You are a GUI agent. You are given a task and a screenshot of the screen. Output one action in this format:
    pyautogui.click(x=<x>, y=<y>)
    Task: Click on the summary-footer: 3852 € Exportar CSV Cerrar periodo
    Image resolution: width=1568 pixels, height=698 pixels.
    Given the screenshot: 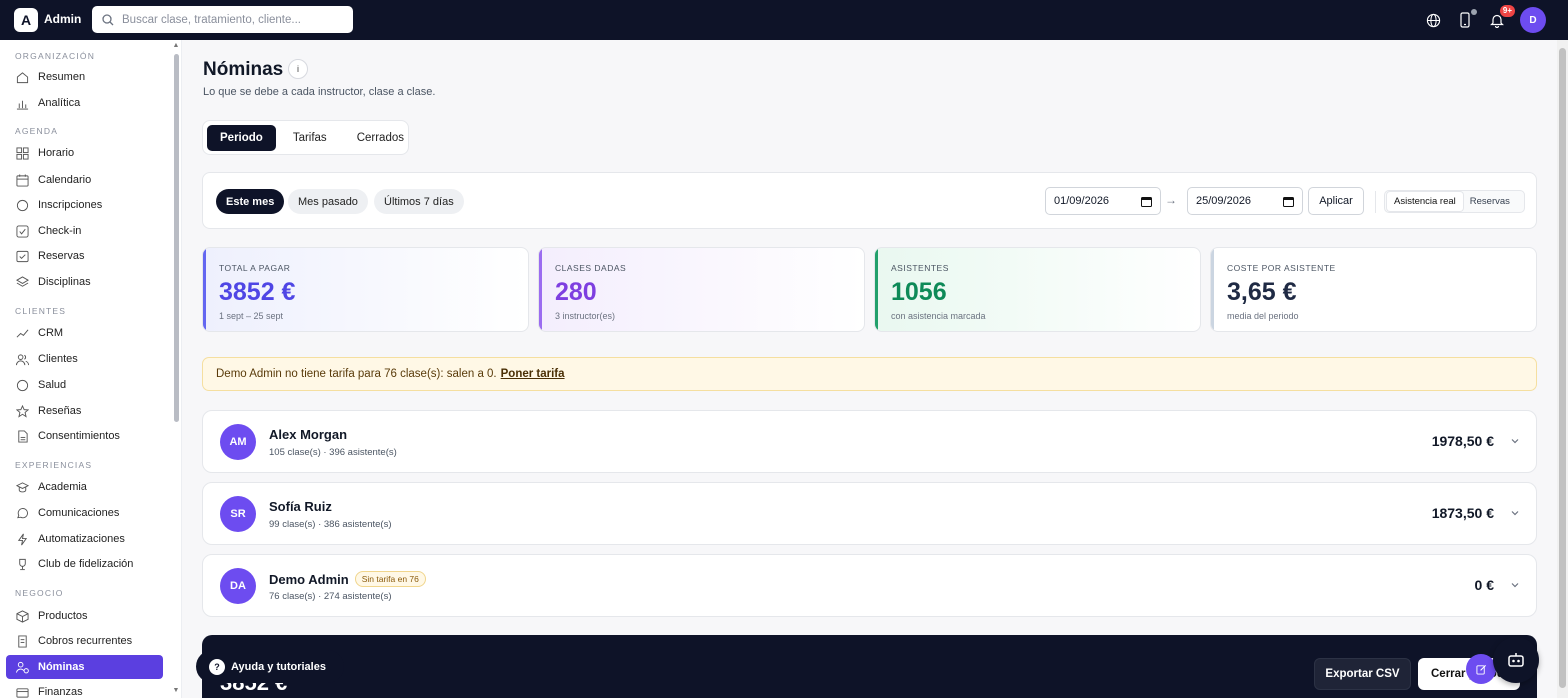 What is the action you would take?
    pyautogui.click(x=869, y=666)
    